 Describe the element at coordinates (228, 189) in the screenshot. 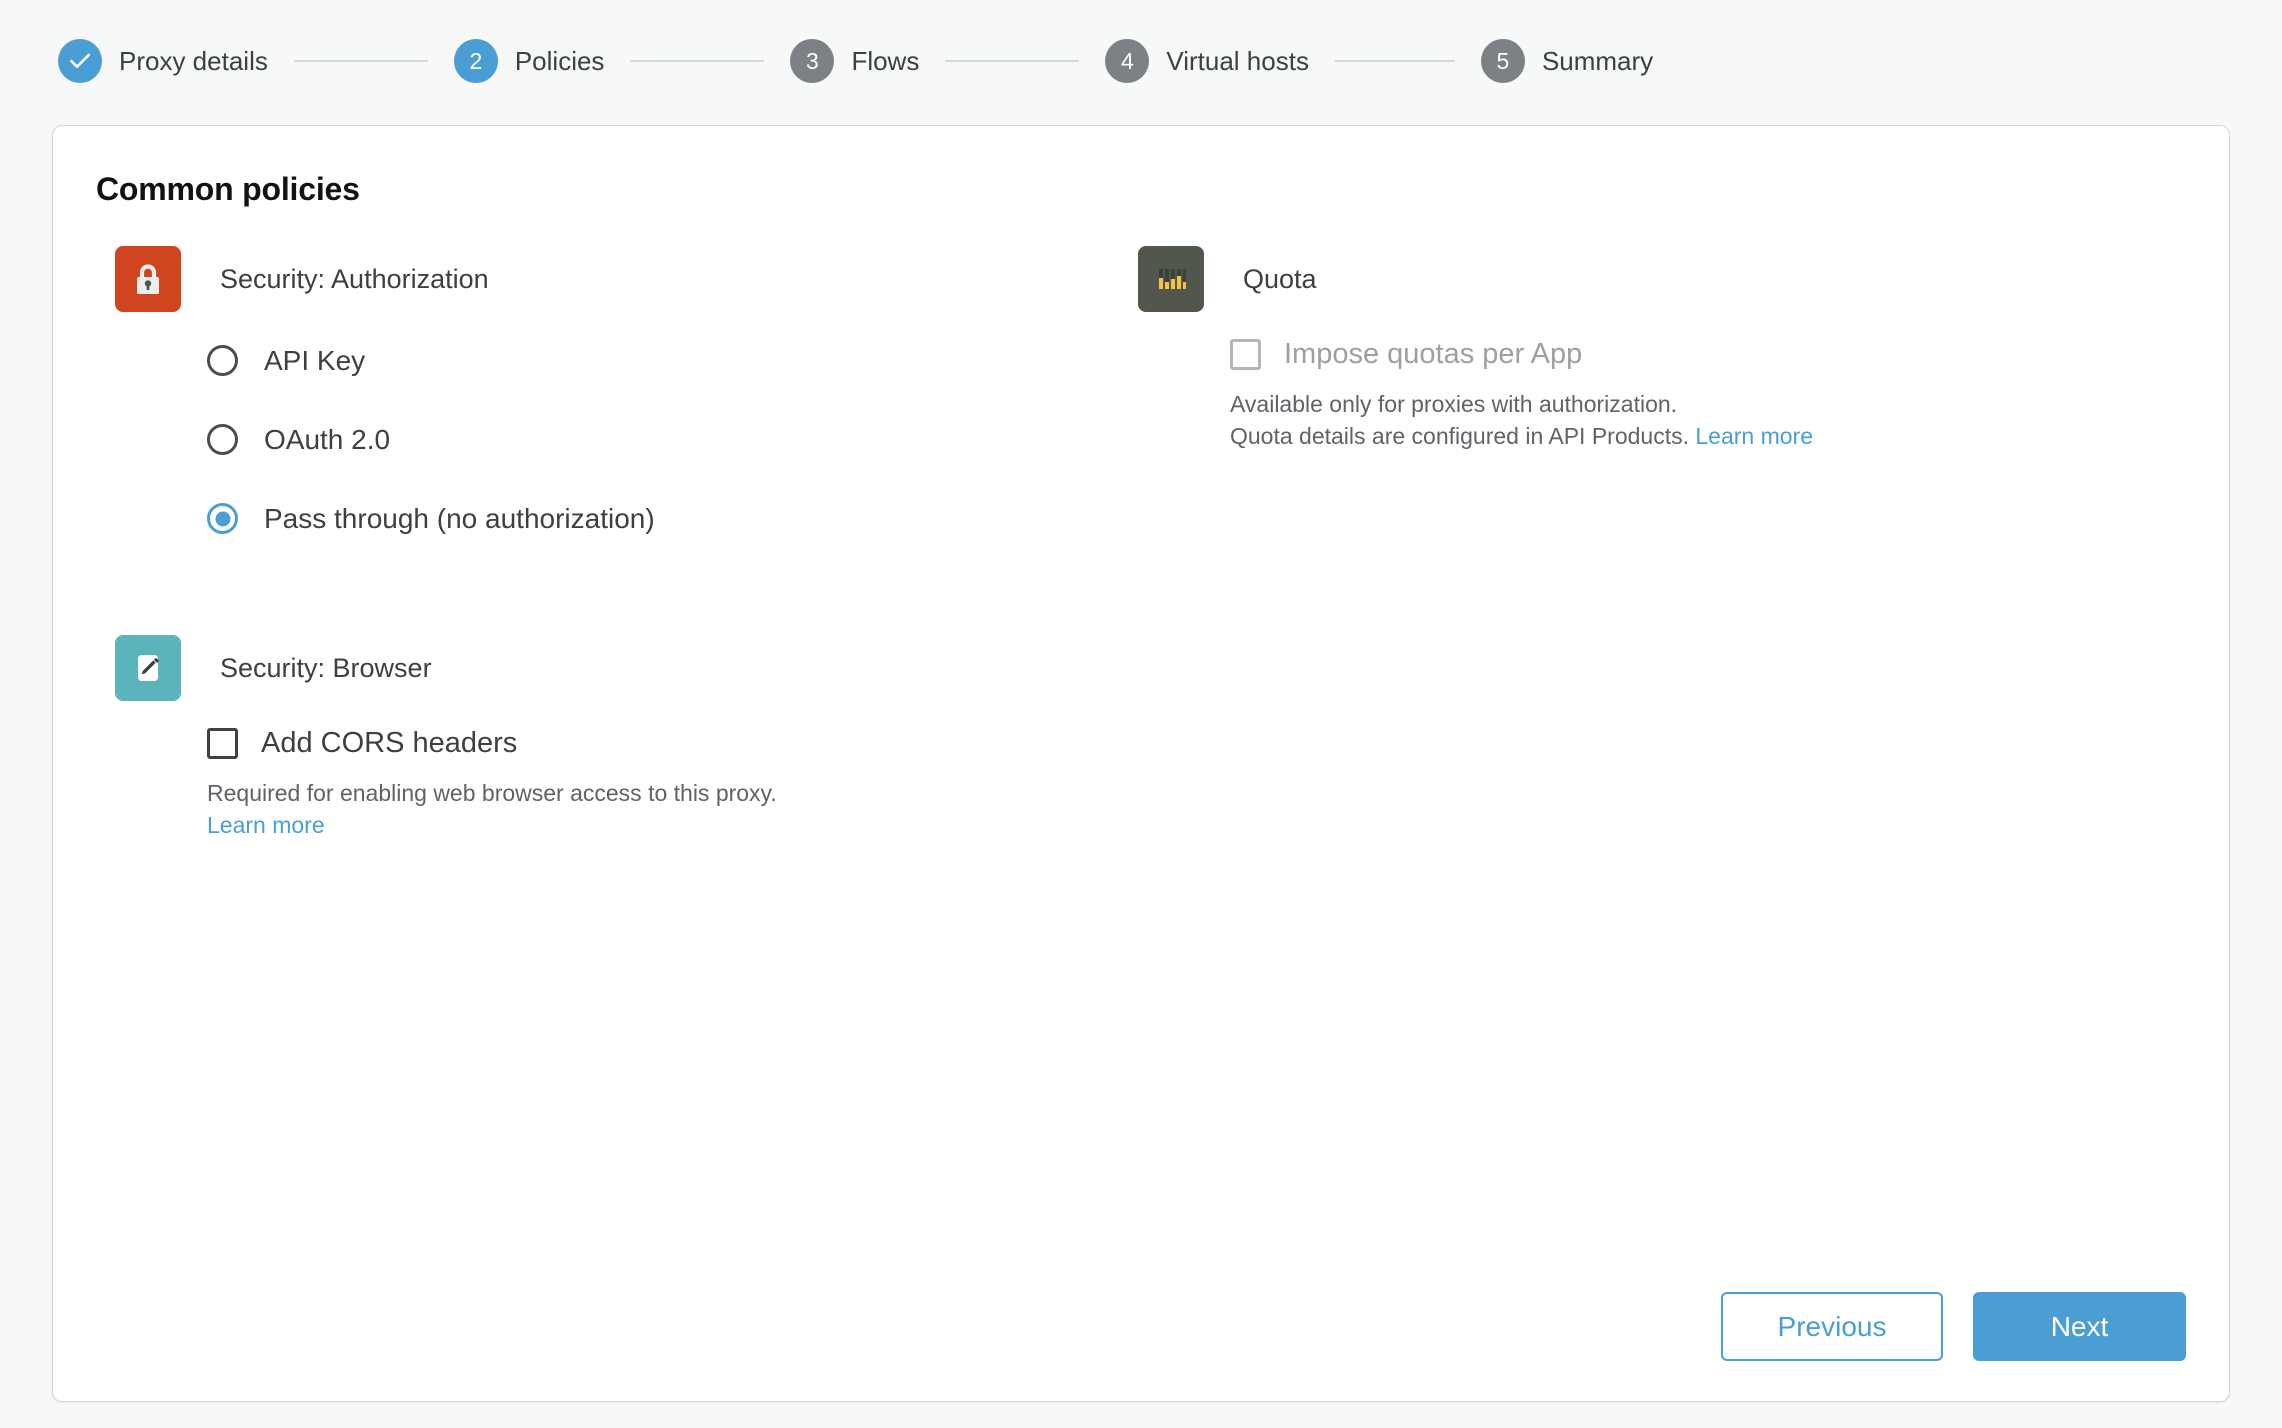

I see `page-title: Common policies` at that location.